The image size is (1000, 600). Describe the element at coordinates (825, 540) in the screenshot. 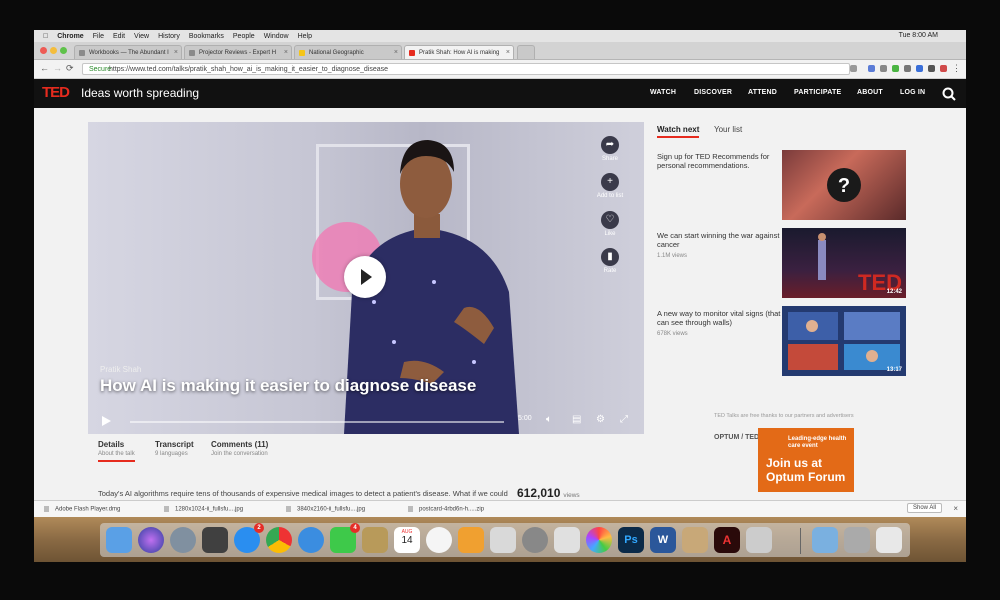

I see `folder-icon` at that location.